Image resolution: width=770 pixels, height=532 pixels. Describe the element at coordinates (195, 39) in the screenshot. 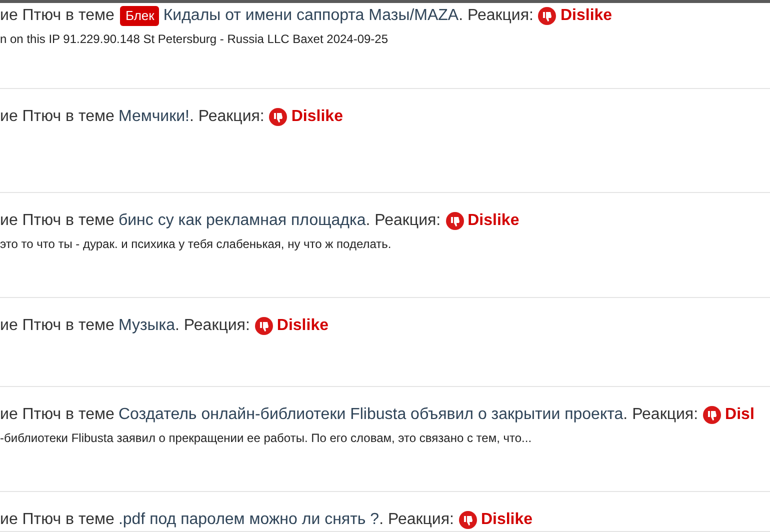

I see `post-snippet: n on this IP 91.229.90.148 St Petersburg - Russia LLC Baxet 2024-09-25` at that location.